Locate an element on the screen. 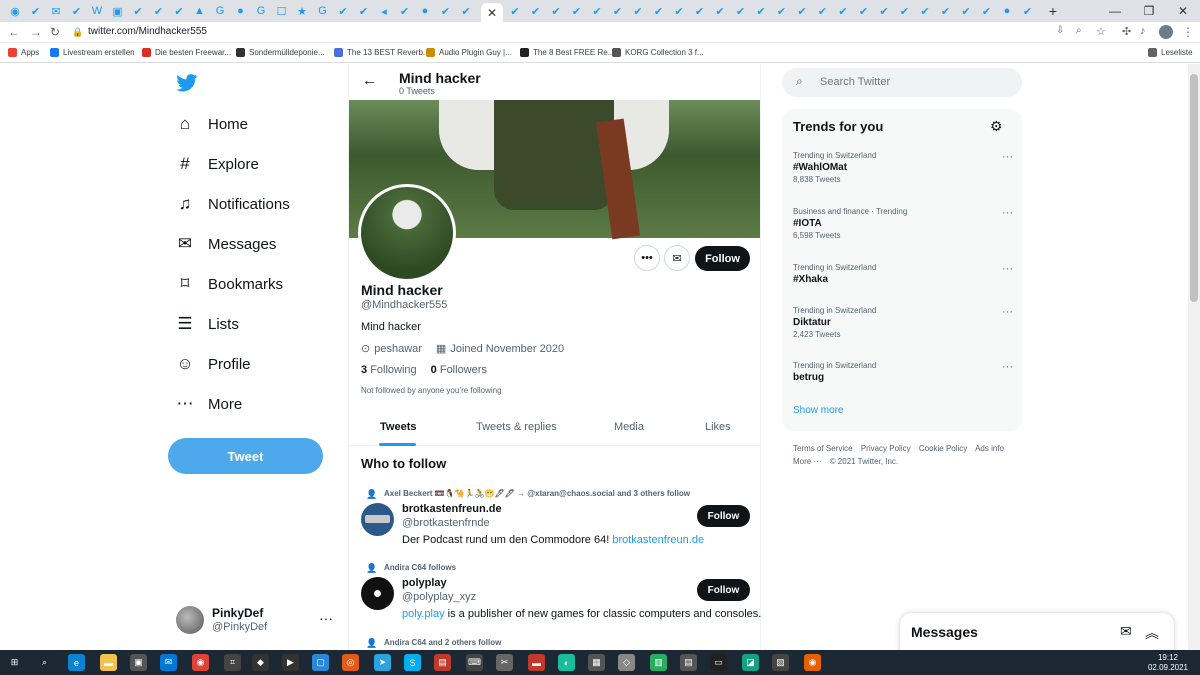 The width and height of the screenshot is (1200, 675). extensions-icon: ✣ is located at coordinates (1126, 31).